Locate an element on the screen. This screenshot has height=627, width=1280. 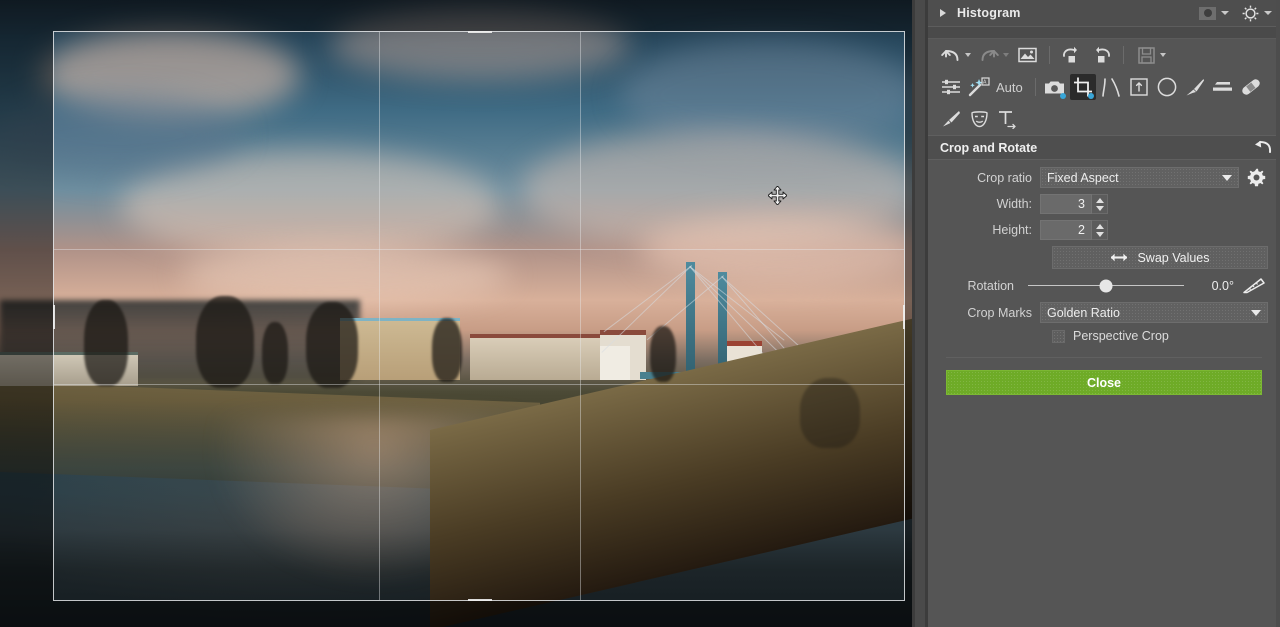
exposure-tool is located at coordinates (1055, 87).